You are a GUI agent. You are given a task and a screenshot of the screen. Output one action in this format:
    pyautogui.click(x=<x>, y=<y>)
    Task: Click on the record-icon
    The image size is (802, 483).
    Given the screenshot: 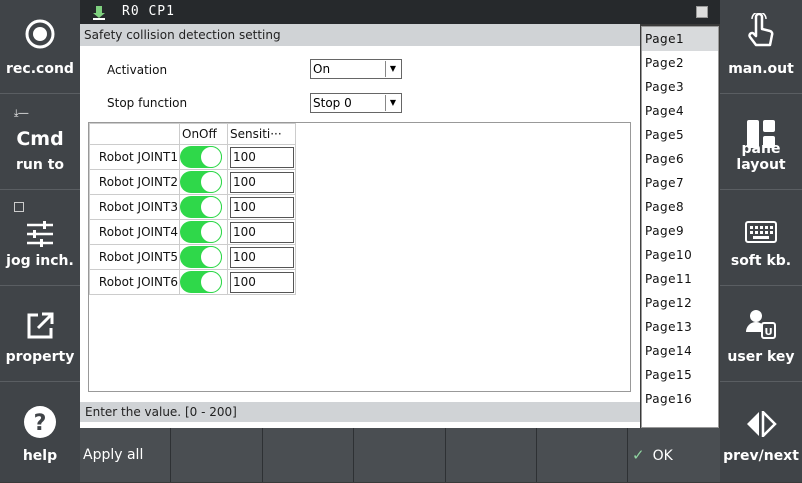 What is the action you would take?
    pyautogui.click(x=40, y=34)
    